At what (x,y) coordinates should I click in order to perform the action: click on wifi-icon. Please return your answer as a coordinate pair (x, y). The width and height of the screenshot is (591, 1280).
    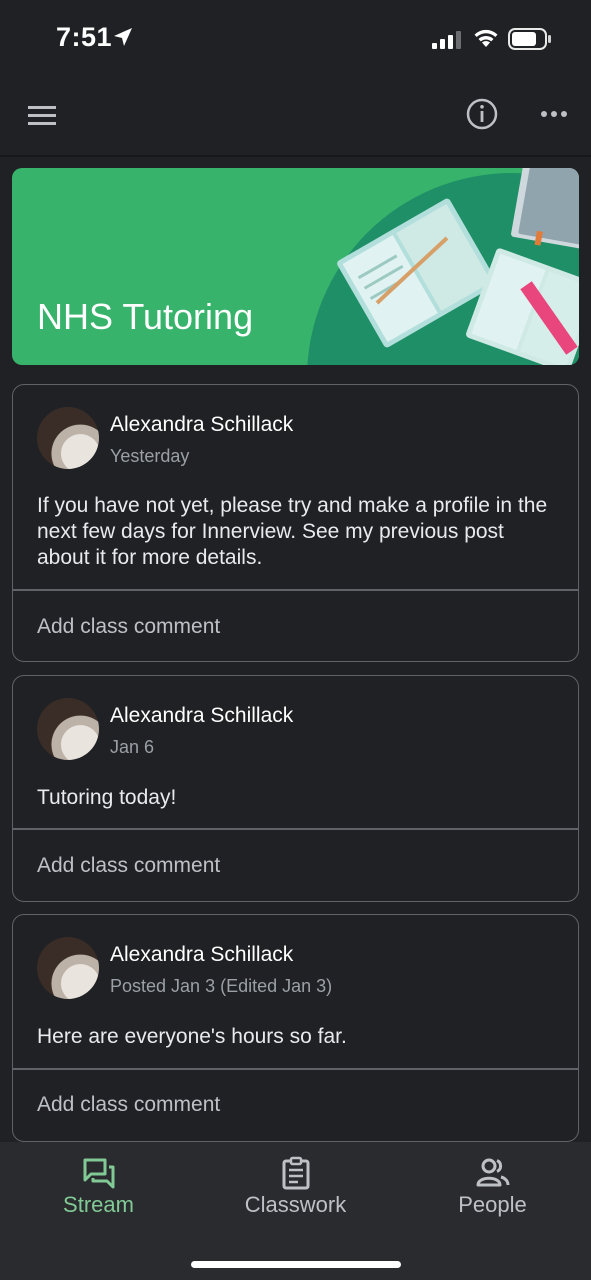
    Looking at the image, I should click on (486, 38).